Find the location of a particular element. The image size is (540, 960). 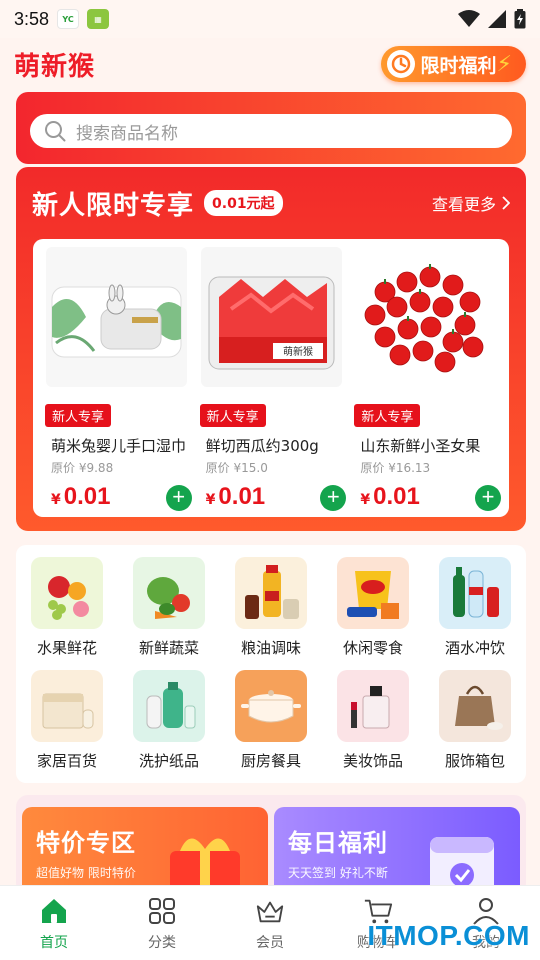

drinks-icon is located at coordinates (475, 593).